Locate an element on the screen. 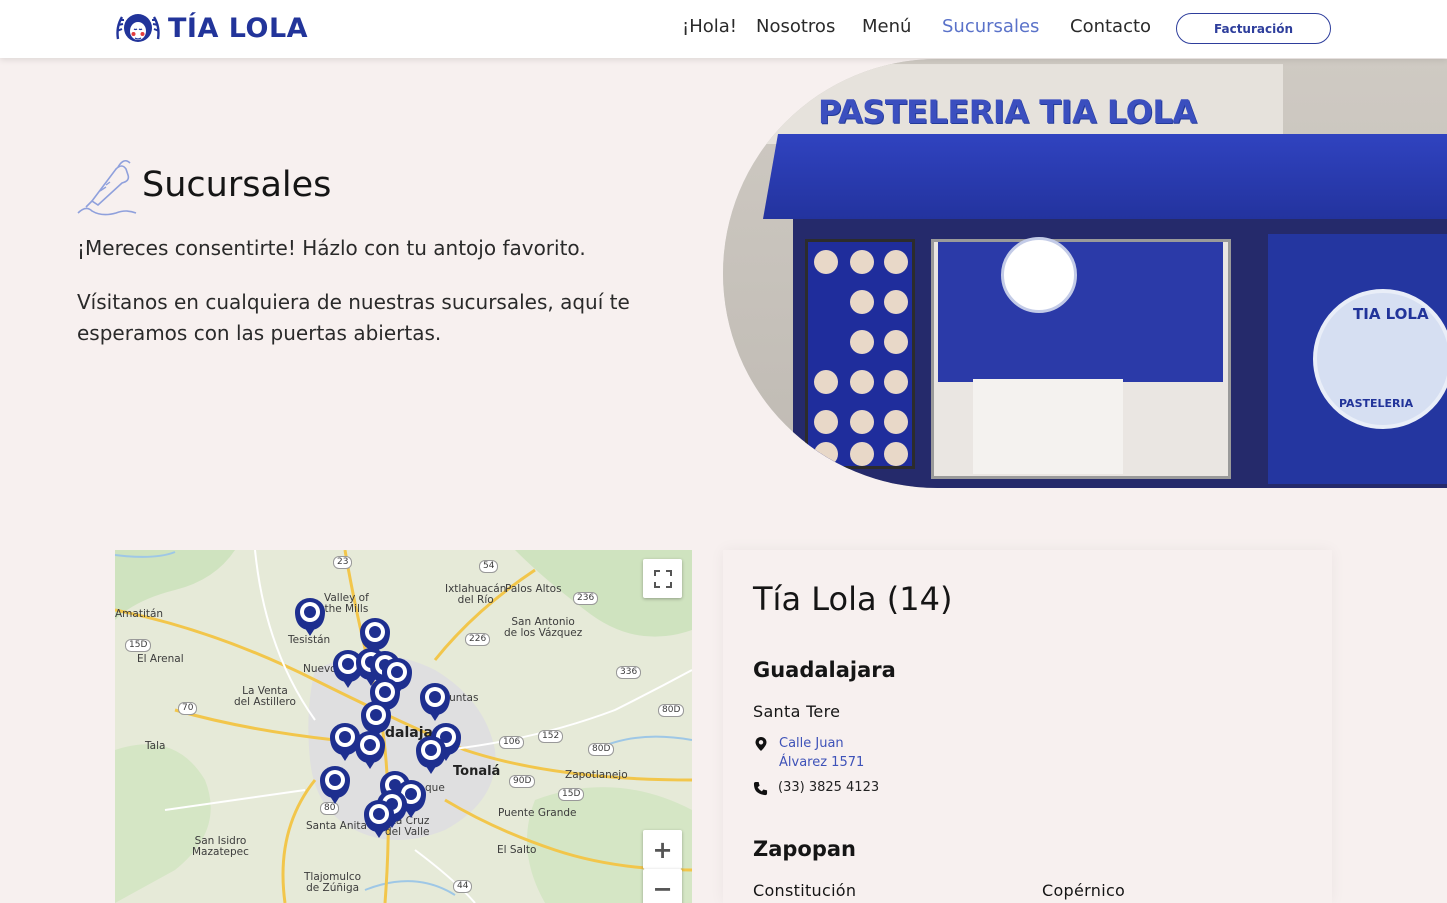 This screenshot has height=903, width=1447. branch-name: Copérnico is located at coordinates (1084, 890).